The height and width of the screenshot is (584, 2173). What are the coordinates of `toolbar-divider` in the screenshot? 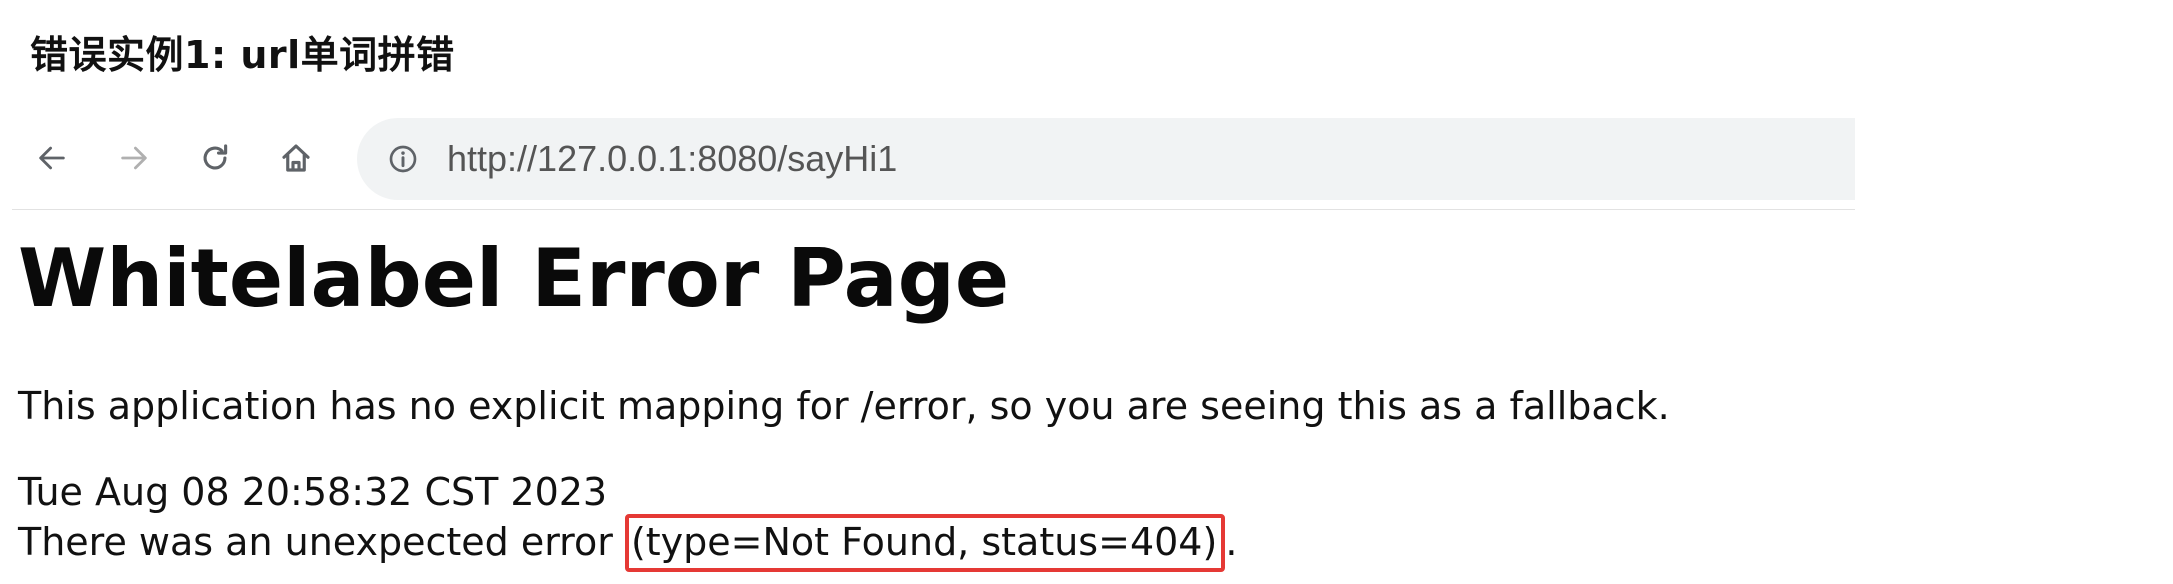 It's located at (933, 209).